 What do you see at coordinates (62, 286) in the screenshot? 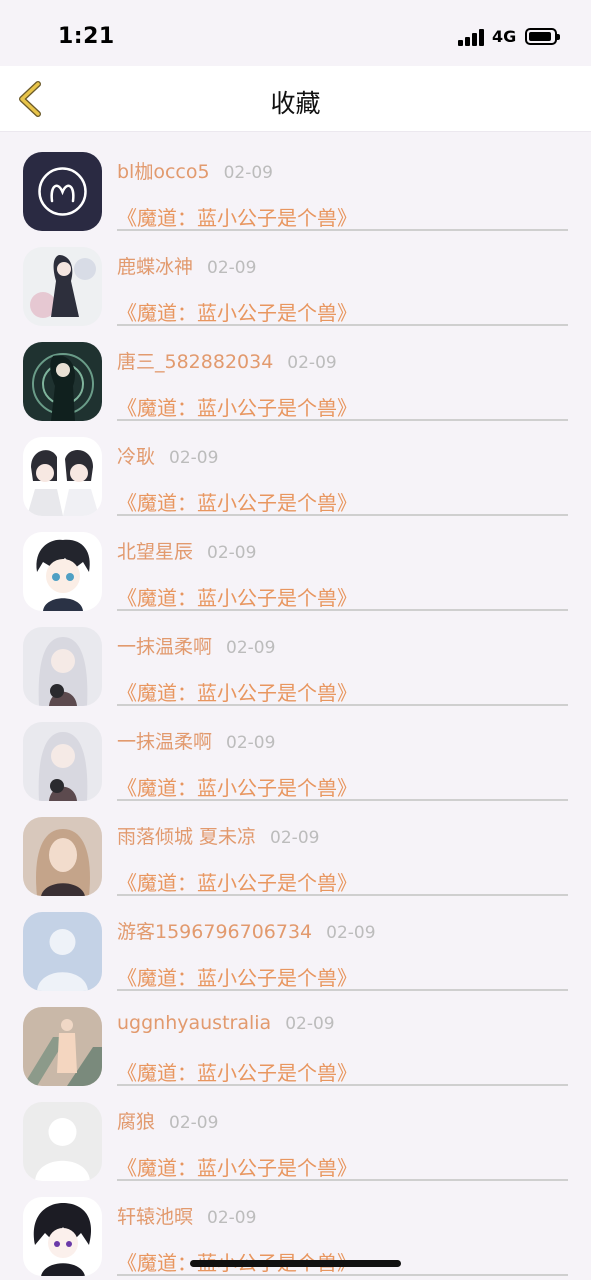
I see `anime-girl-avatar` at bounding box center [62, 286].